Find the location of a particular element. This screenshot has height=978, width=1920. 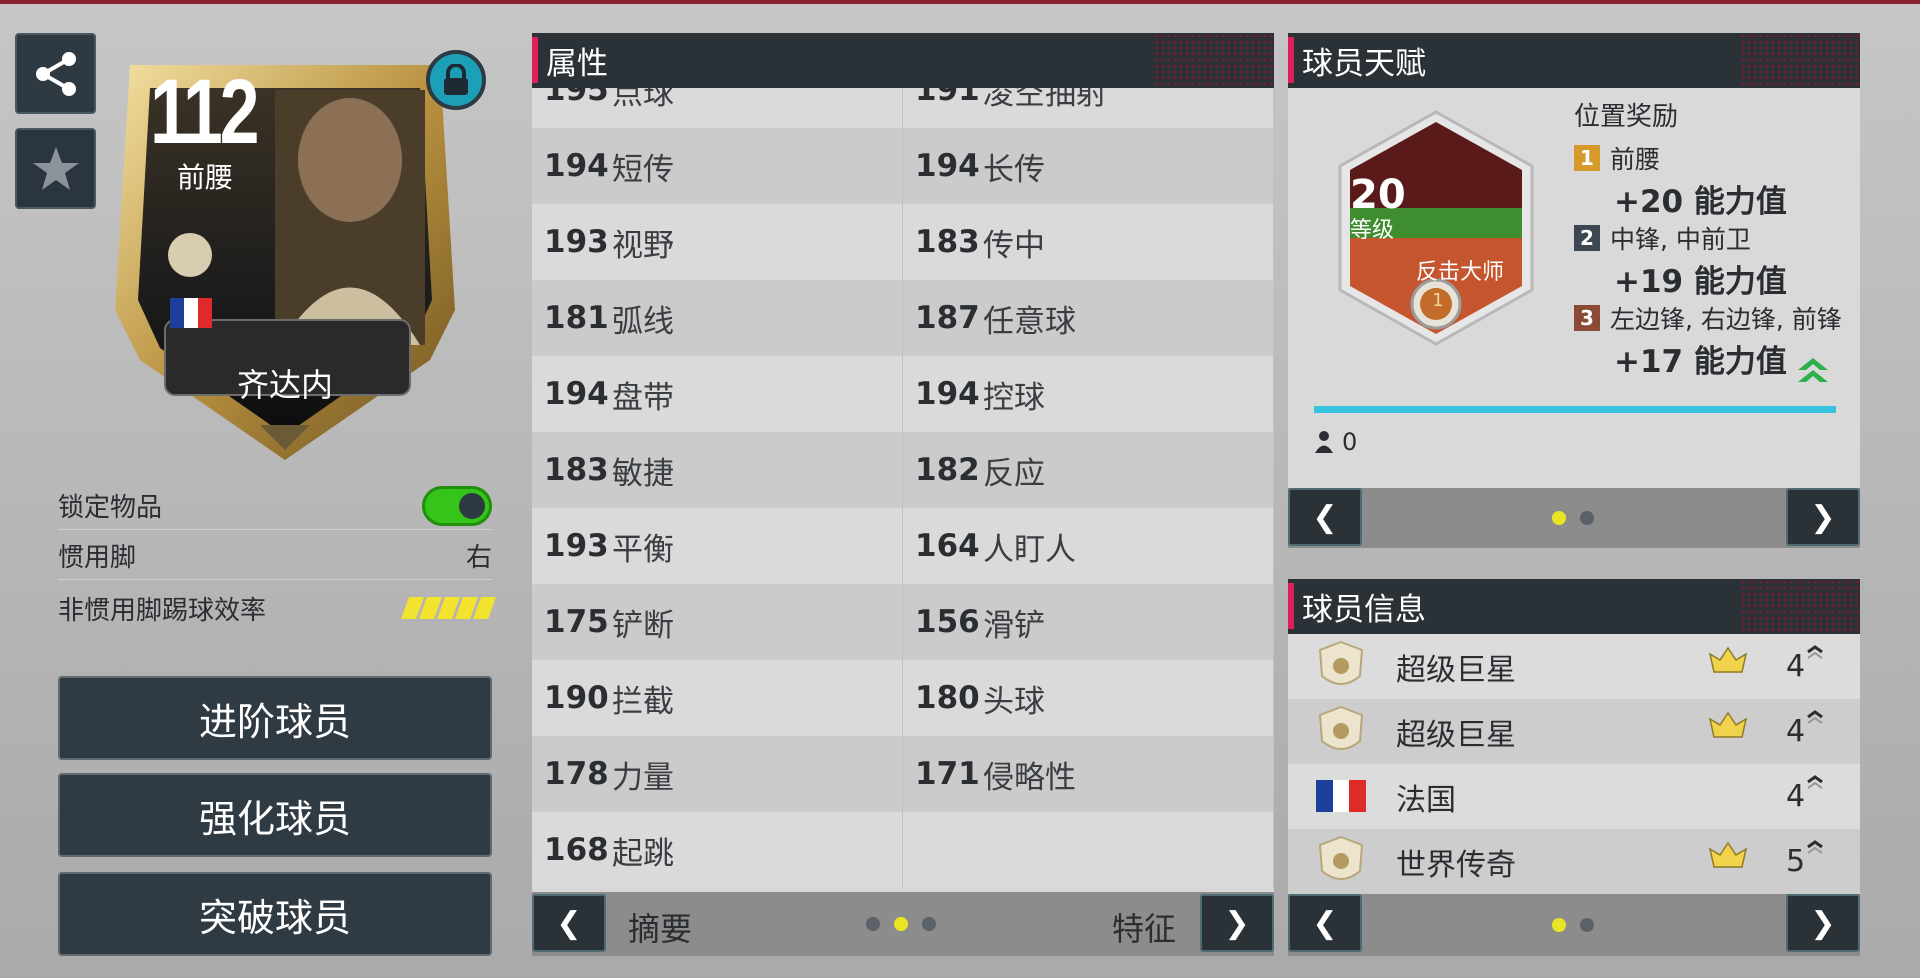

attribute-value: 187 is located at coordinates (947, 318).